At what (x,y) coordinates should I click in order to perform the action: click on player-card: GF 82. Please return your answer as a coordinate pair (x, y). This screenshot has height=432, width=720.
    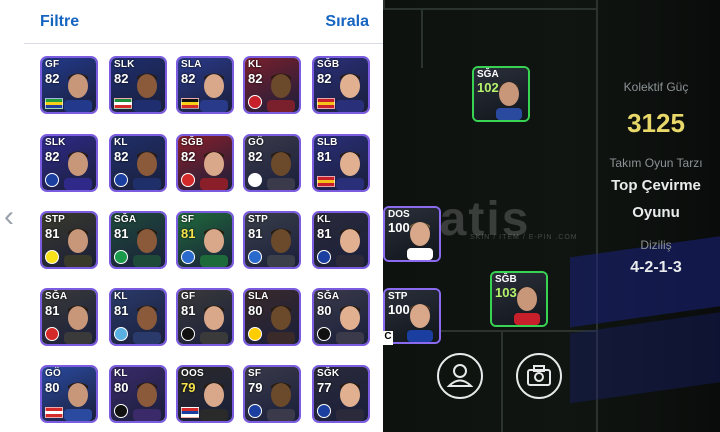
    Looking at the image, I should click on (69, 85).